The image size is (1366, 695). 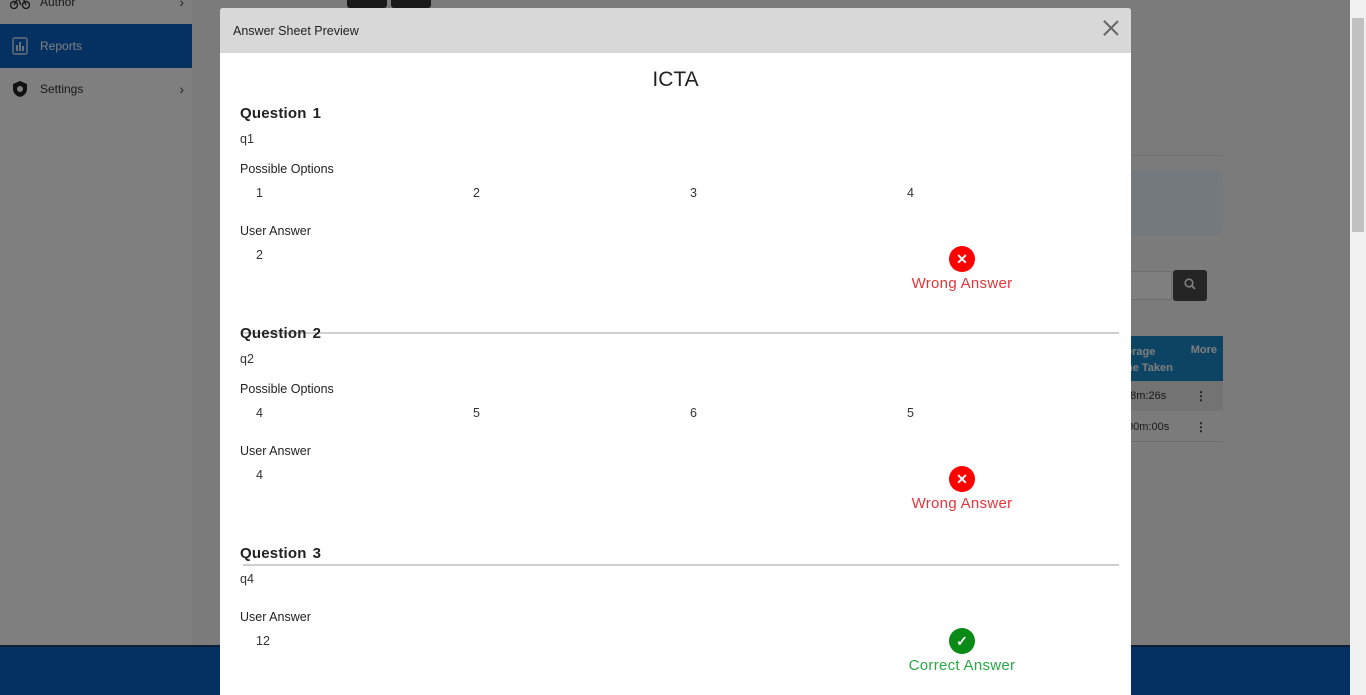 What do you see at coordinates (259, 193) in the screenshot?
I see `option-item: 1` at bounding box center [259, 193].